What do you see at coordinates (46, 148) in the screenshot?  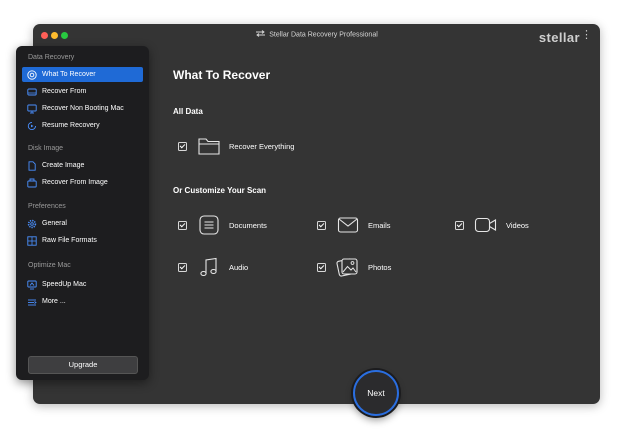 I see `sidebar-section-disk-image: Disk Image` at bounding box center [46, 148].